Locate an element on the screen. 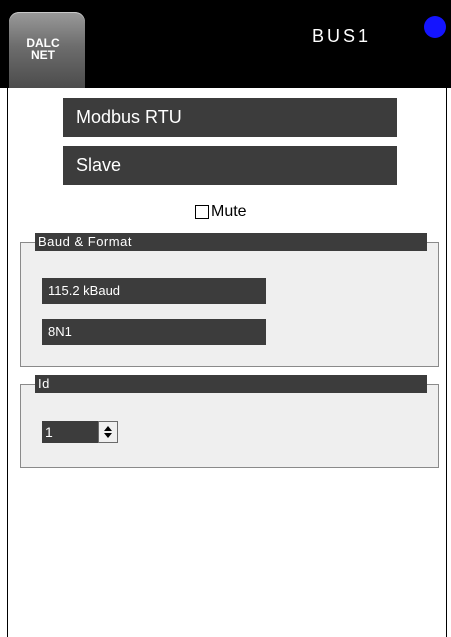  logo-text: DALC NET is located at coordinates (43, 49).